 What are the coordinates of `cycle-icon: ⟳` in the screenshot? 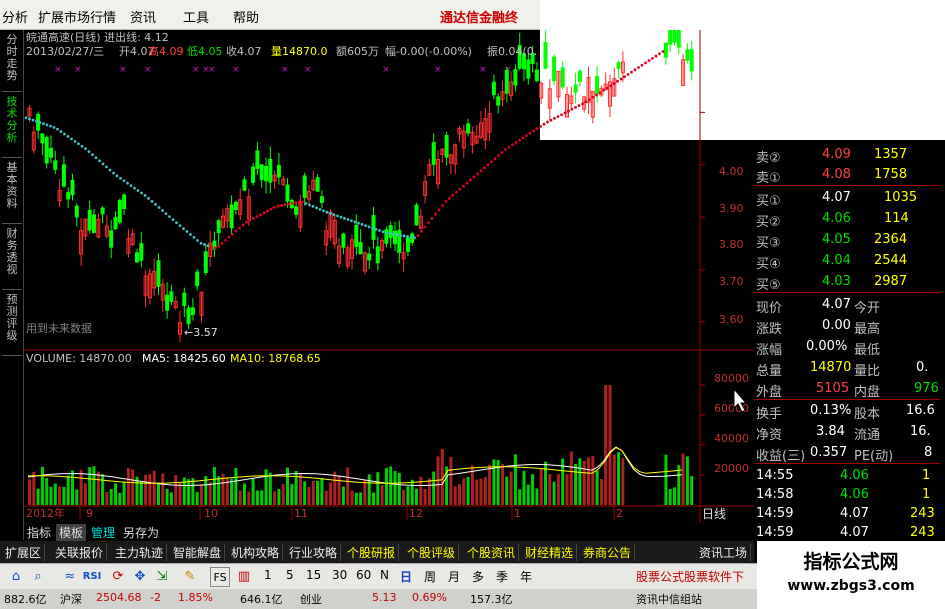 It's located at (118, 577).